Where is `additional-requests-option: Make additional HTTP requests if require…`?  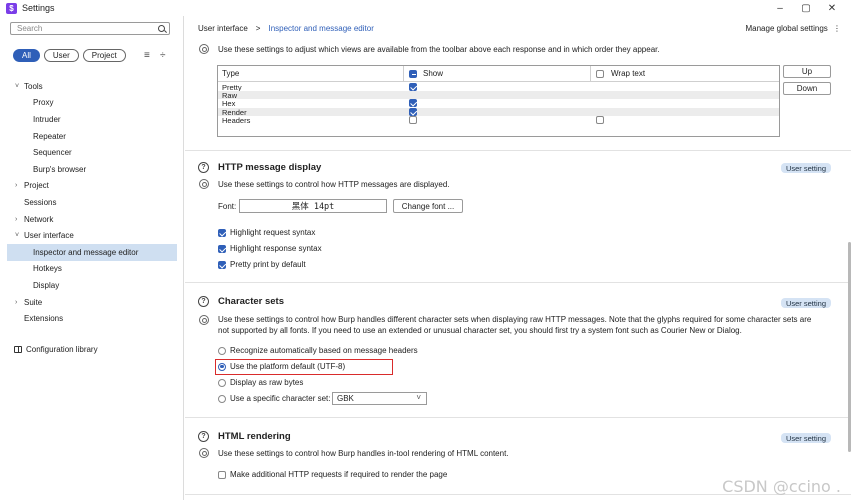 additional-requests-option: Make additional HTTP requests if require… is located at coordinates (332, 474).